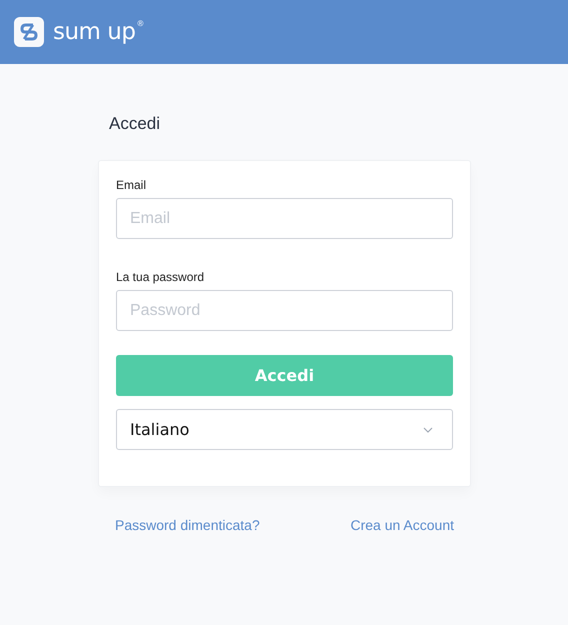 This screenshot has height=625, width=568. I want to click on field-label: La tua password, so click(161, 277).